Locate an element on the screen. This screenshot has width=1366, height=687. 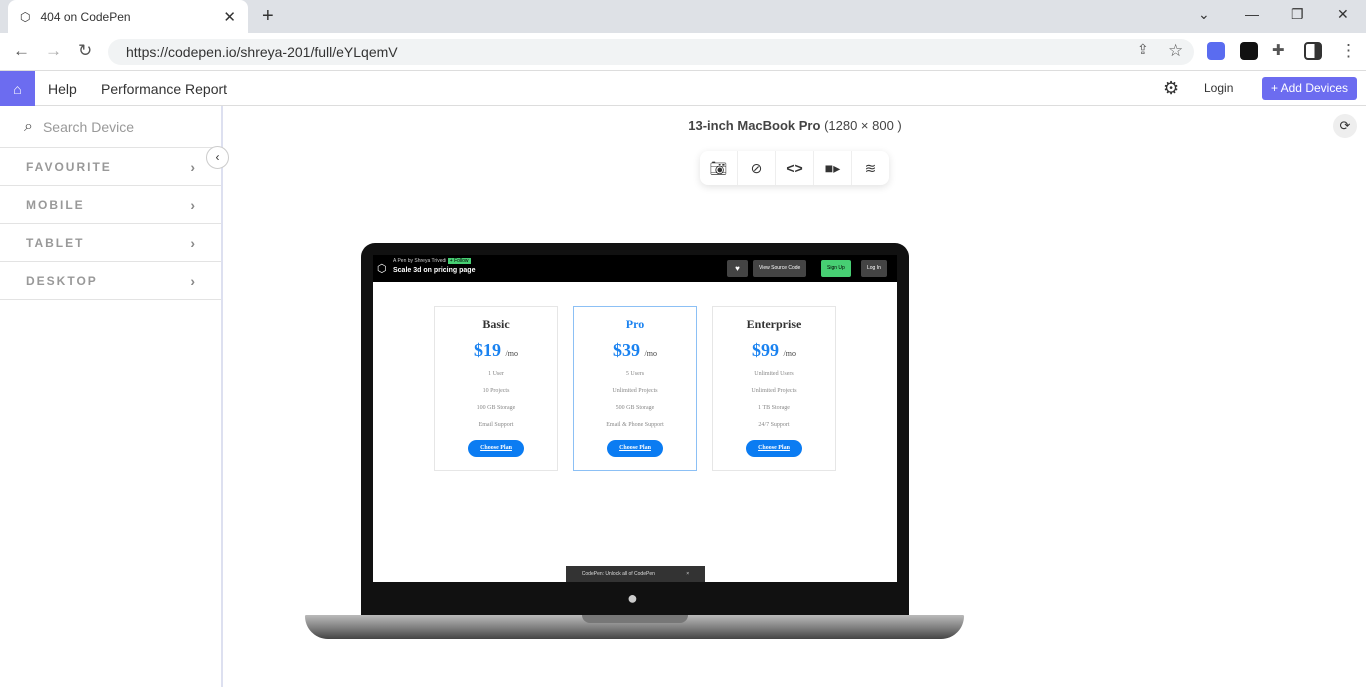
apple-logo-icon: ● is located at coordinates (632, 598).